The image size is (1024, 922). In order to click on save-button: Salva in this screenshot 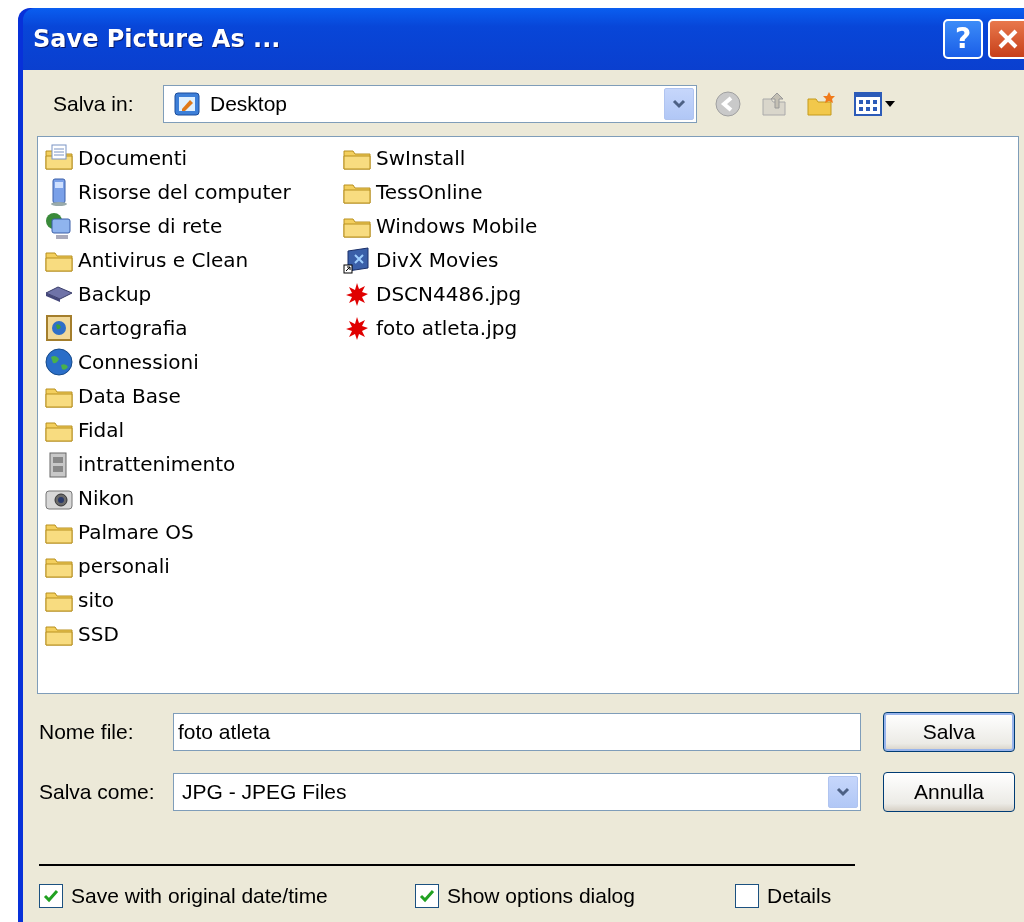, I will do `click(949, 732)`.